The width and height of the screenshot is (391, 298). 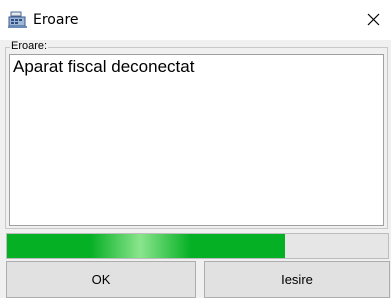 I want to click on group-label: Eroare:, so click(x=29, y=46).